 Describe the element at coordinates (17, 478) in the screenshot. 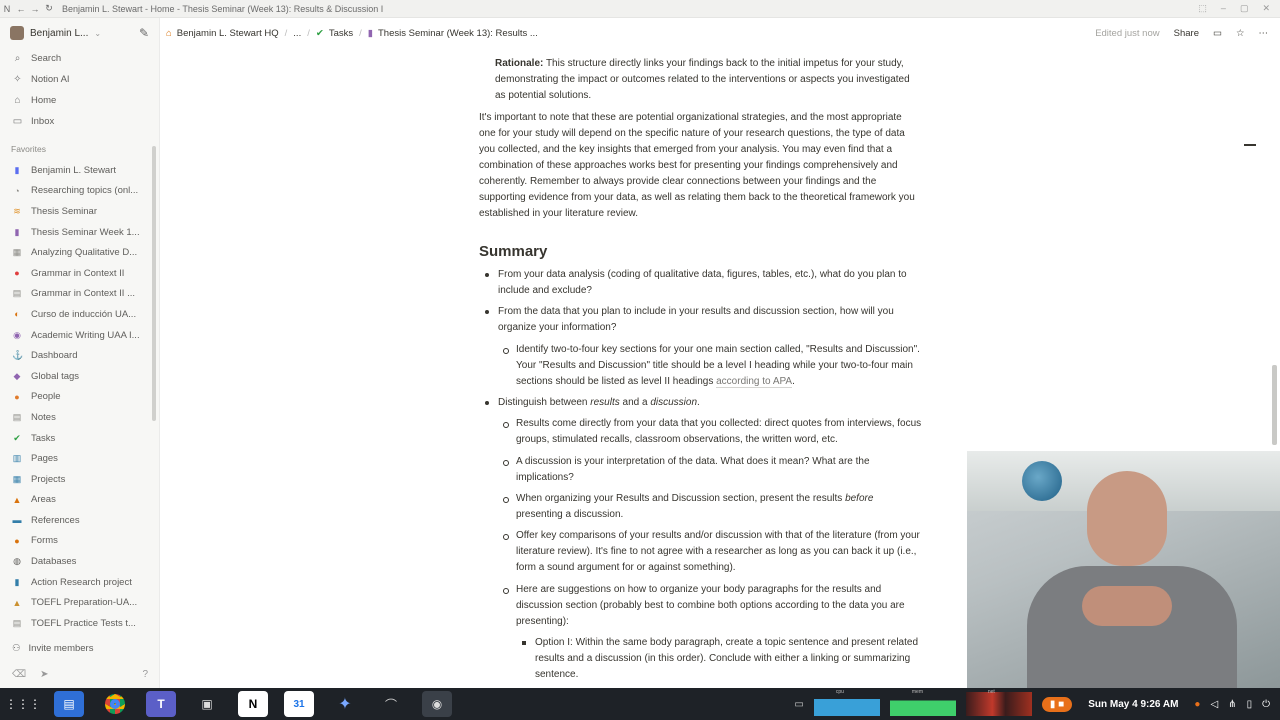

I see `page-icon: ▦` at that location.